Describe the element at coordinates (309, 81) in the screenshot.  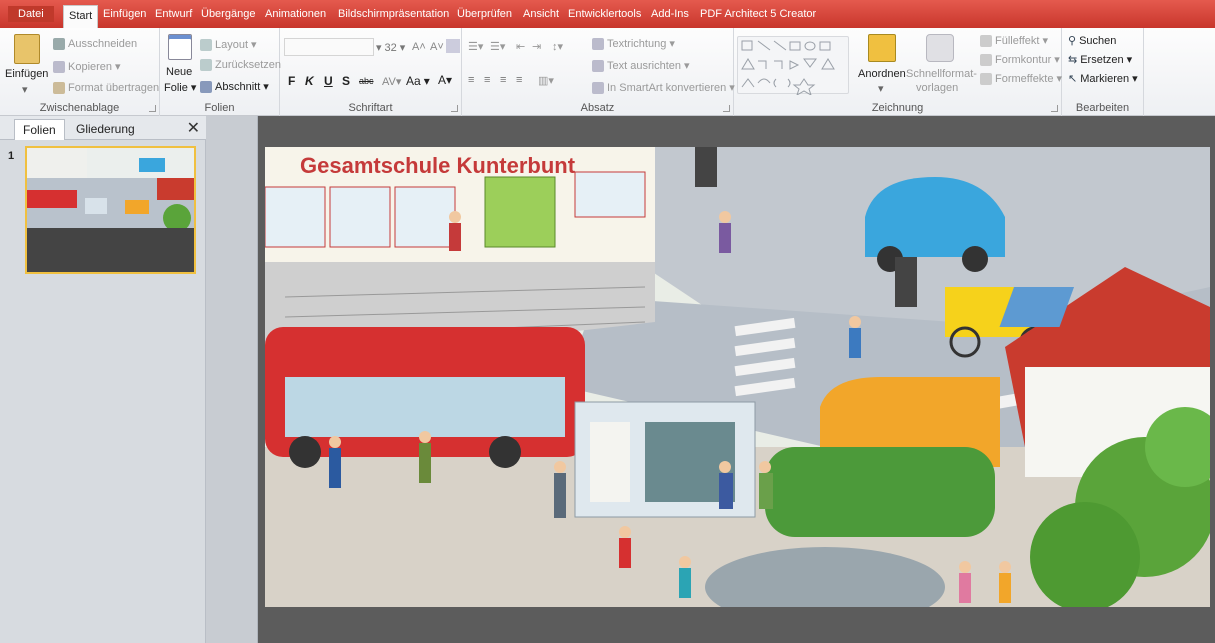
I see `italic-button: K` at that location.